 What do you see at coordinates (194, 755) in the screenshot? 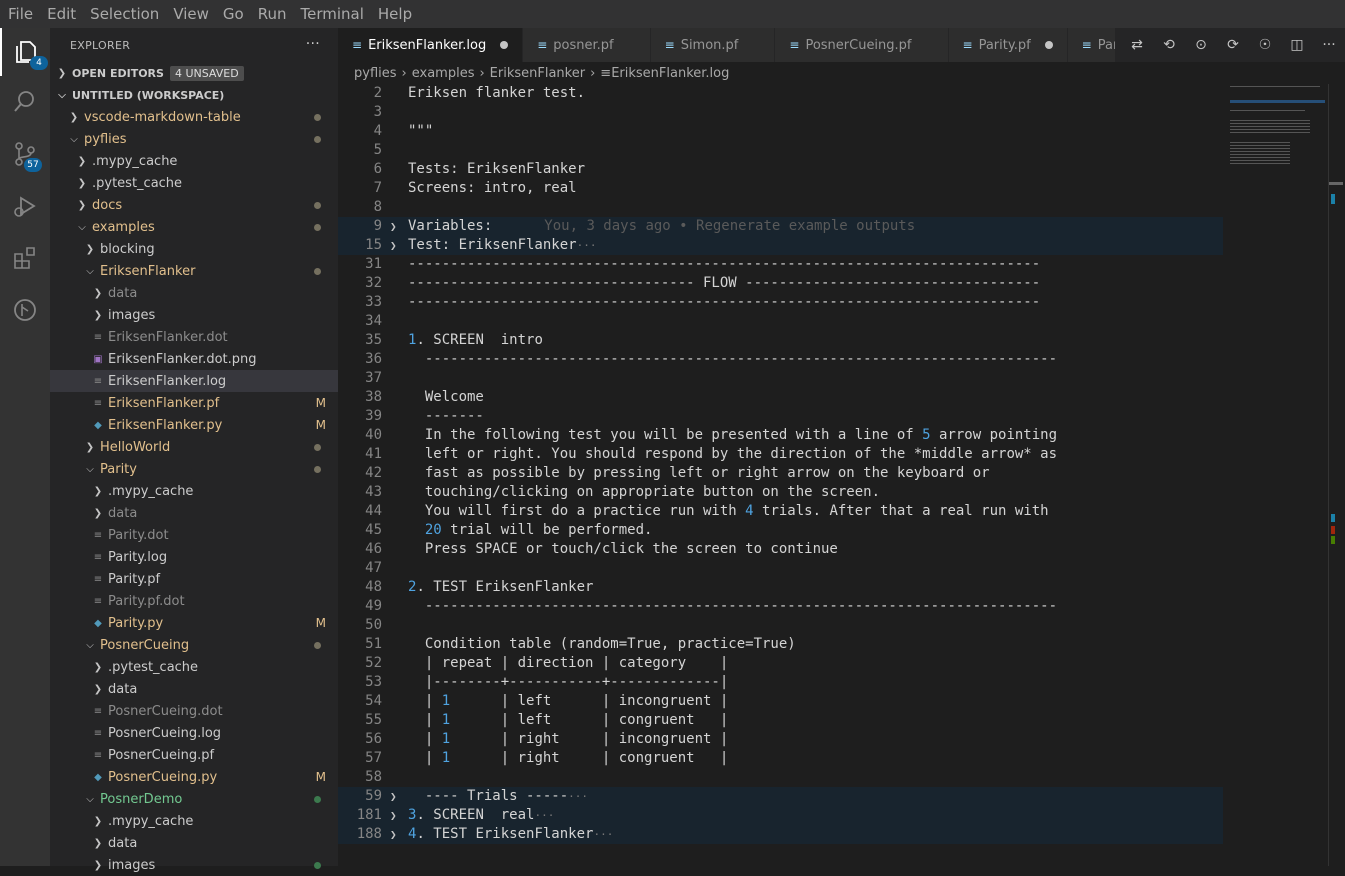
I see `tree-file: ≡ PosnerCueing.pf` at bounding box center [194, 755].